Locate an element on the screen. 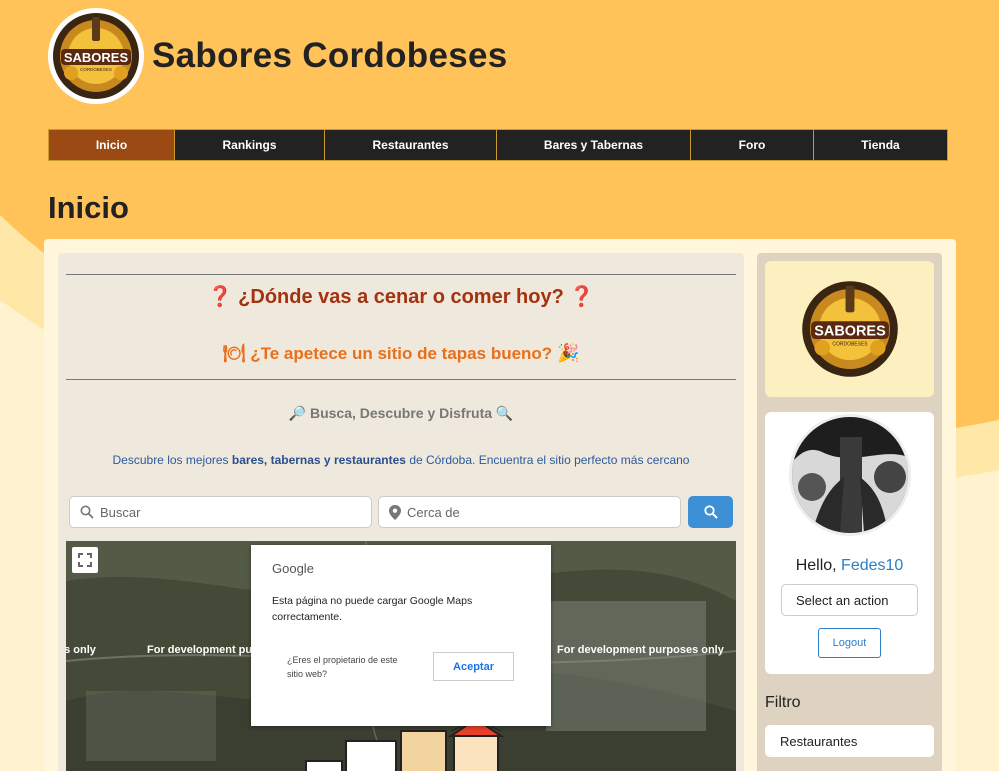 This screenshot has height=771, width=999. magnifier-icon: 🔍 is located at coordinates (504, 413).